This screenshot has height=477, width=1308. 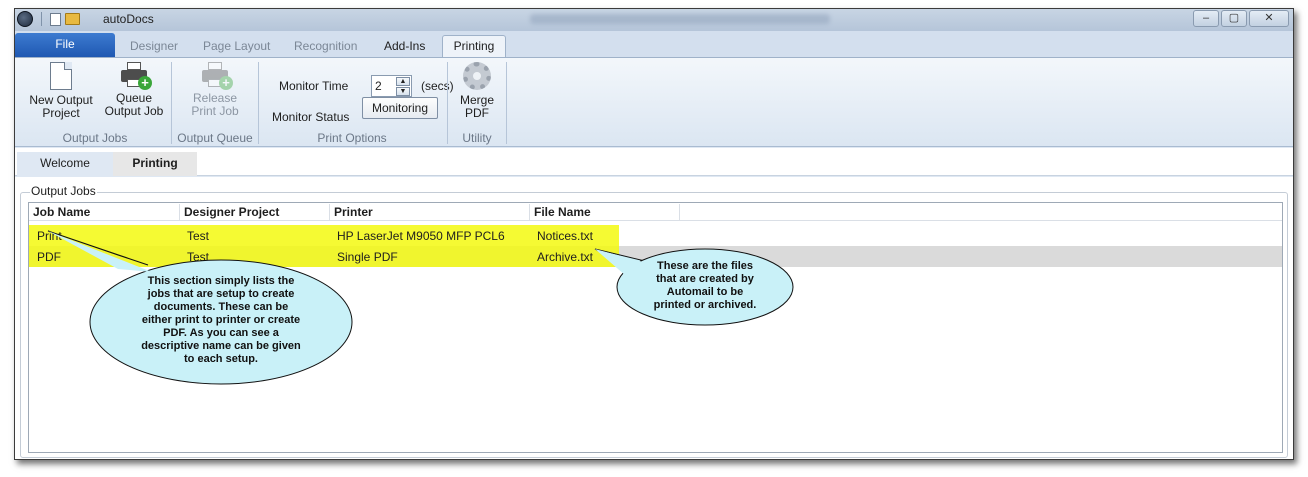 I want to click on gear-icon, so click(x=477, y=76).